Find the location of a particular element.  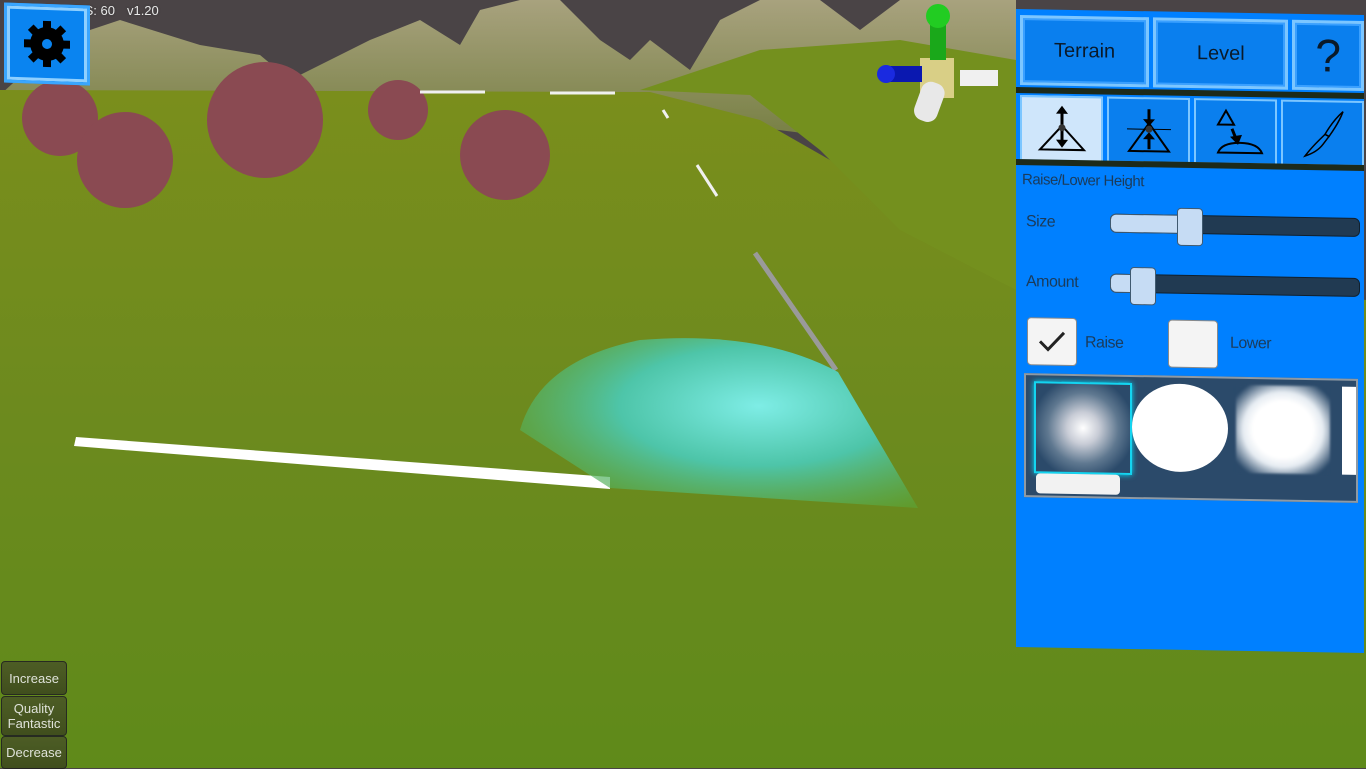

tab-terrain-label: Terrain is located at coordinates (1085, 51).